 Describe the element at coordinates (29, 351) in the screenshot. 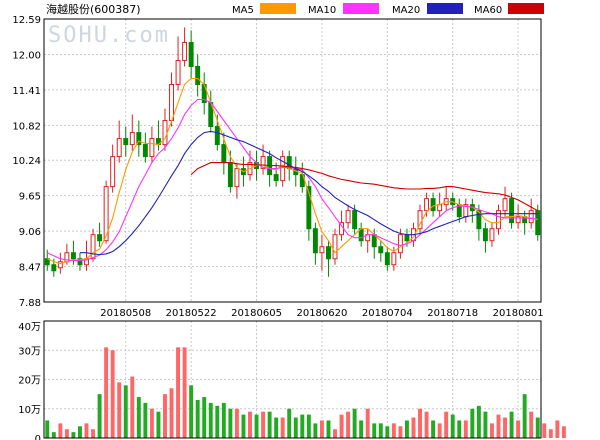

I see `volume-tick-label: 30万` at that location.